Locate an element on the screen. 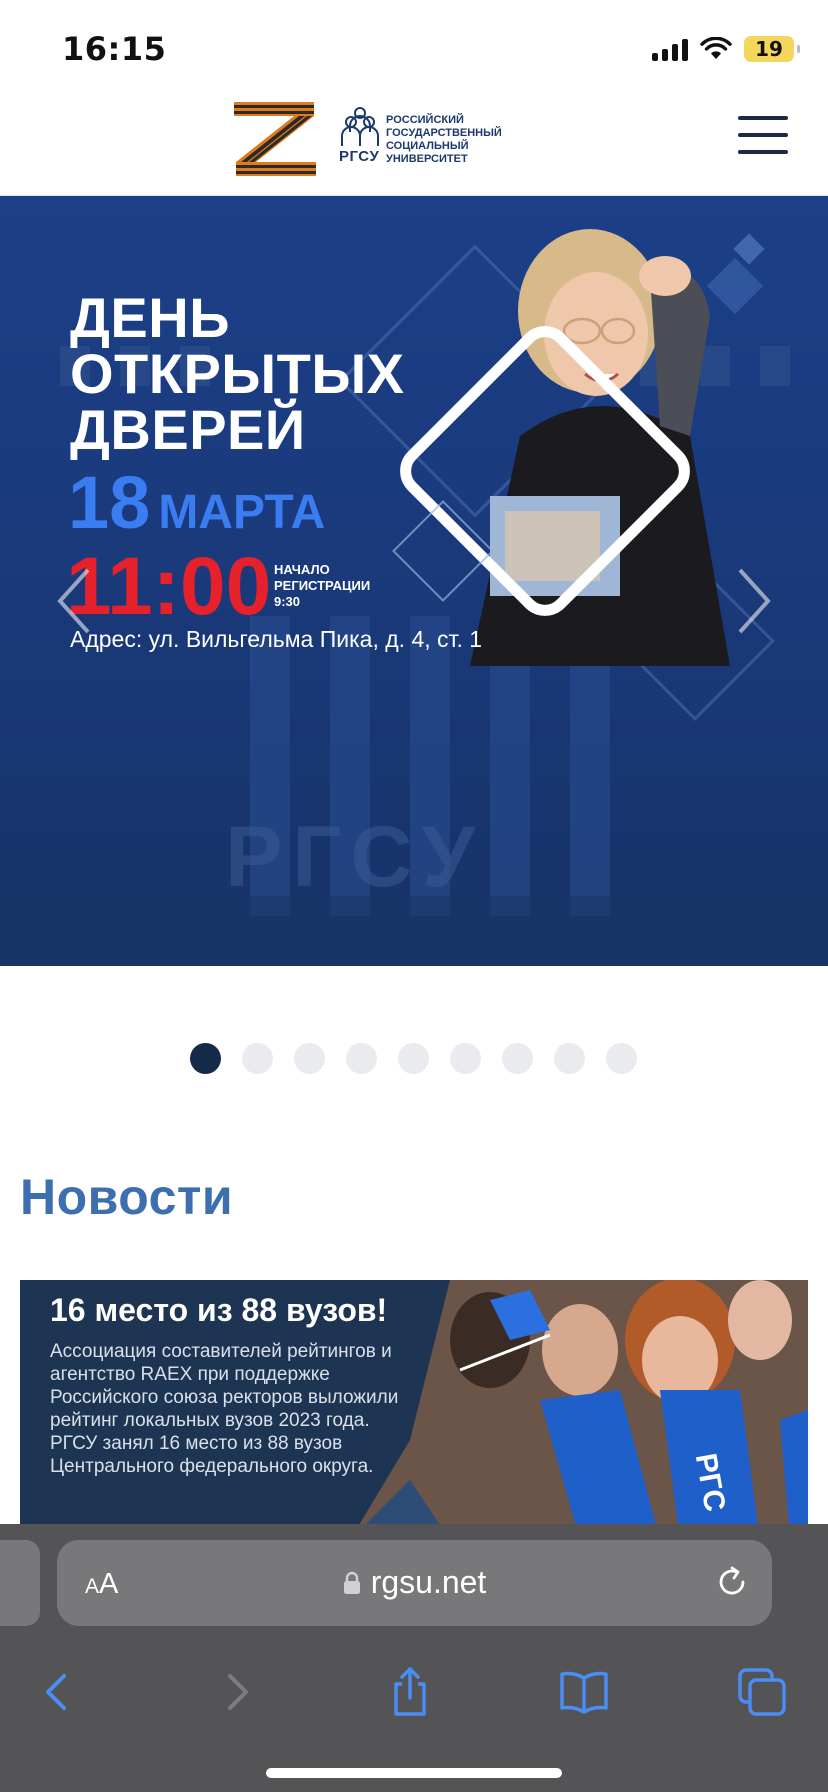 Image resolution: width=828 pixels, height=1792 pixels. forward-icon is located at coordinates (236, 1692).